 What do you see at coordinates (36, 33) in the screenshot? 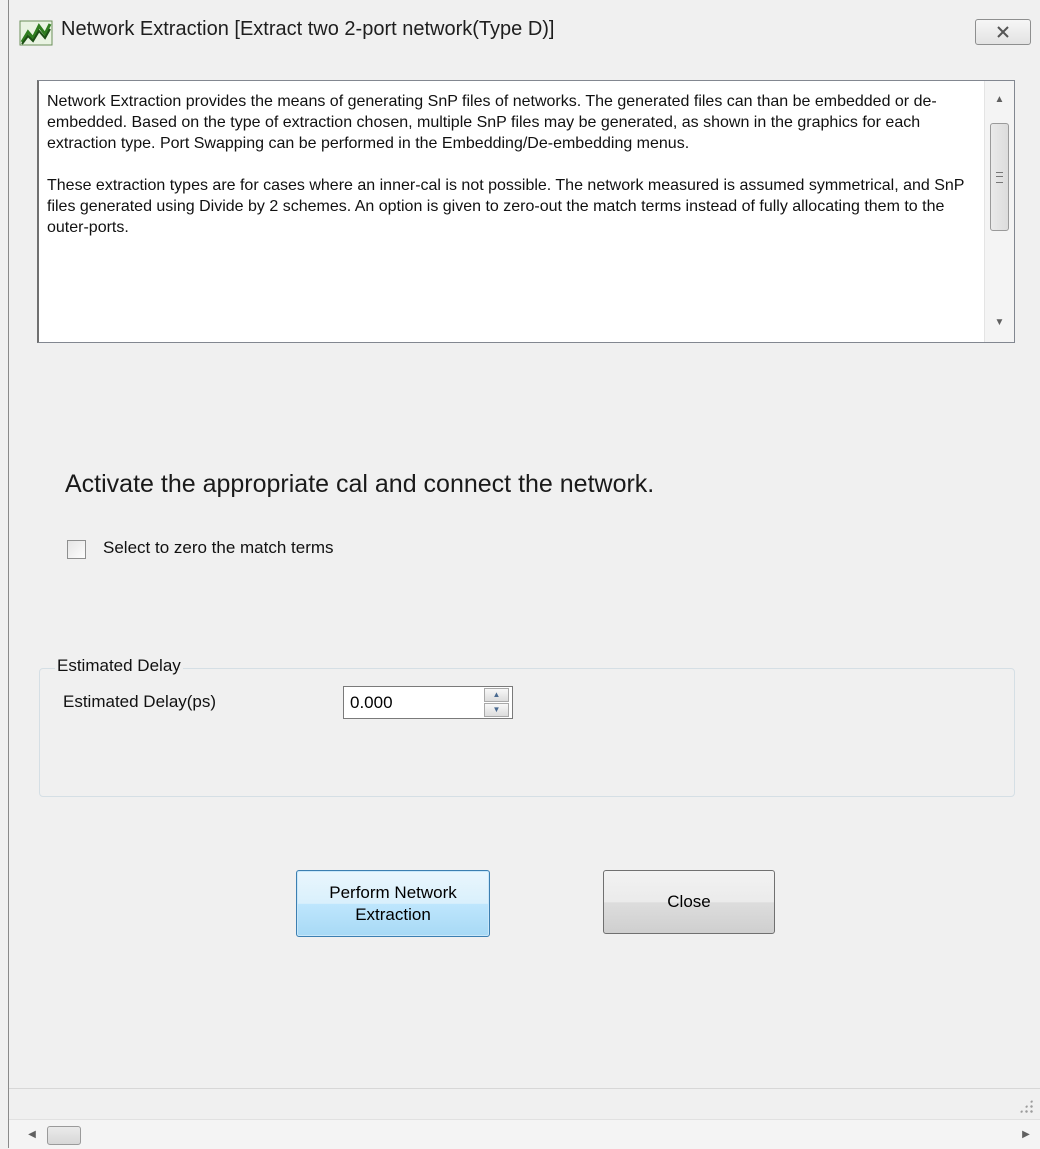
I see `app-icon` at bounding box center [36, 33].